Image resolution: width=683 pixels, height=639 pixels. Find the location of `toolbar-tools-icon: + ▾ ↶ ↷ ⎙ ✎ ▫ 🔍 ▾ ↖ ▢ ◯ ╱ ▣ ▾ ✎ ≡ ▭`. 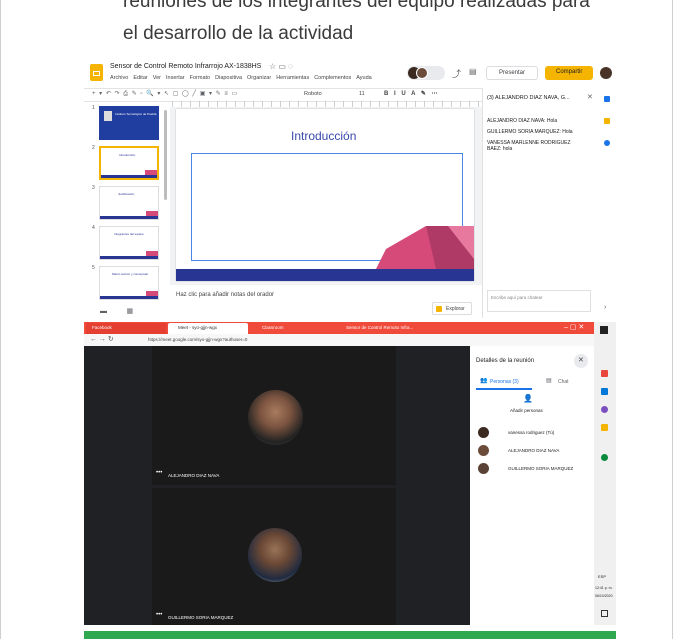

toolbar-tools-icon: + ▾ ↶ ↷ ⎙ ✎ ▫ 🔍 ▾ ↖ ▢ ◯ ╱ ▣ ▾ ✎ ≡ ▭ is located at coordinates (165, 94).